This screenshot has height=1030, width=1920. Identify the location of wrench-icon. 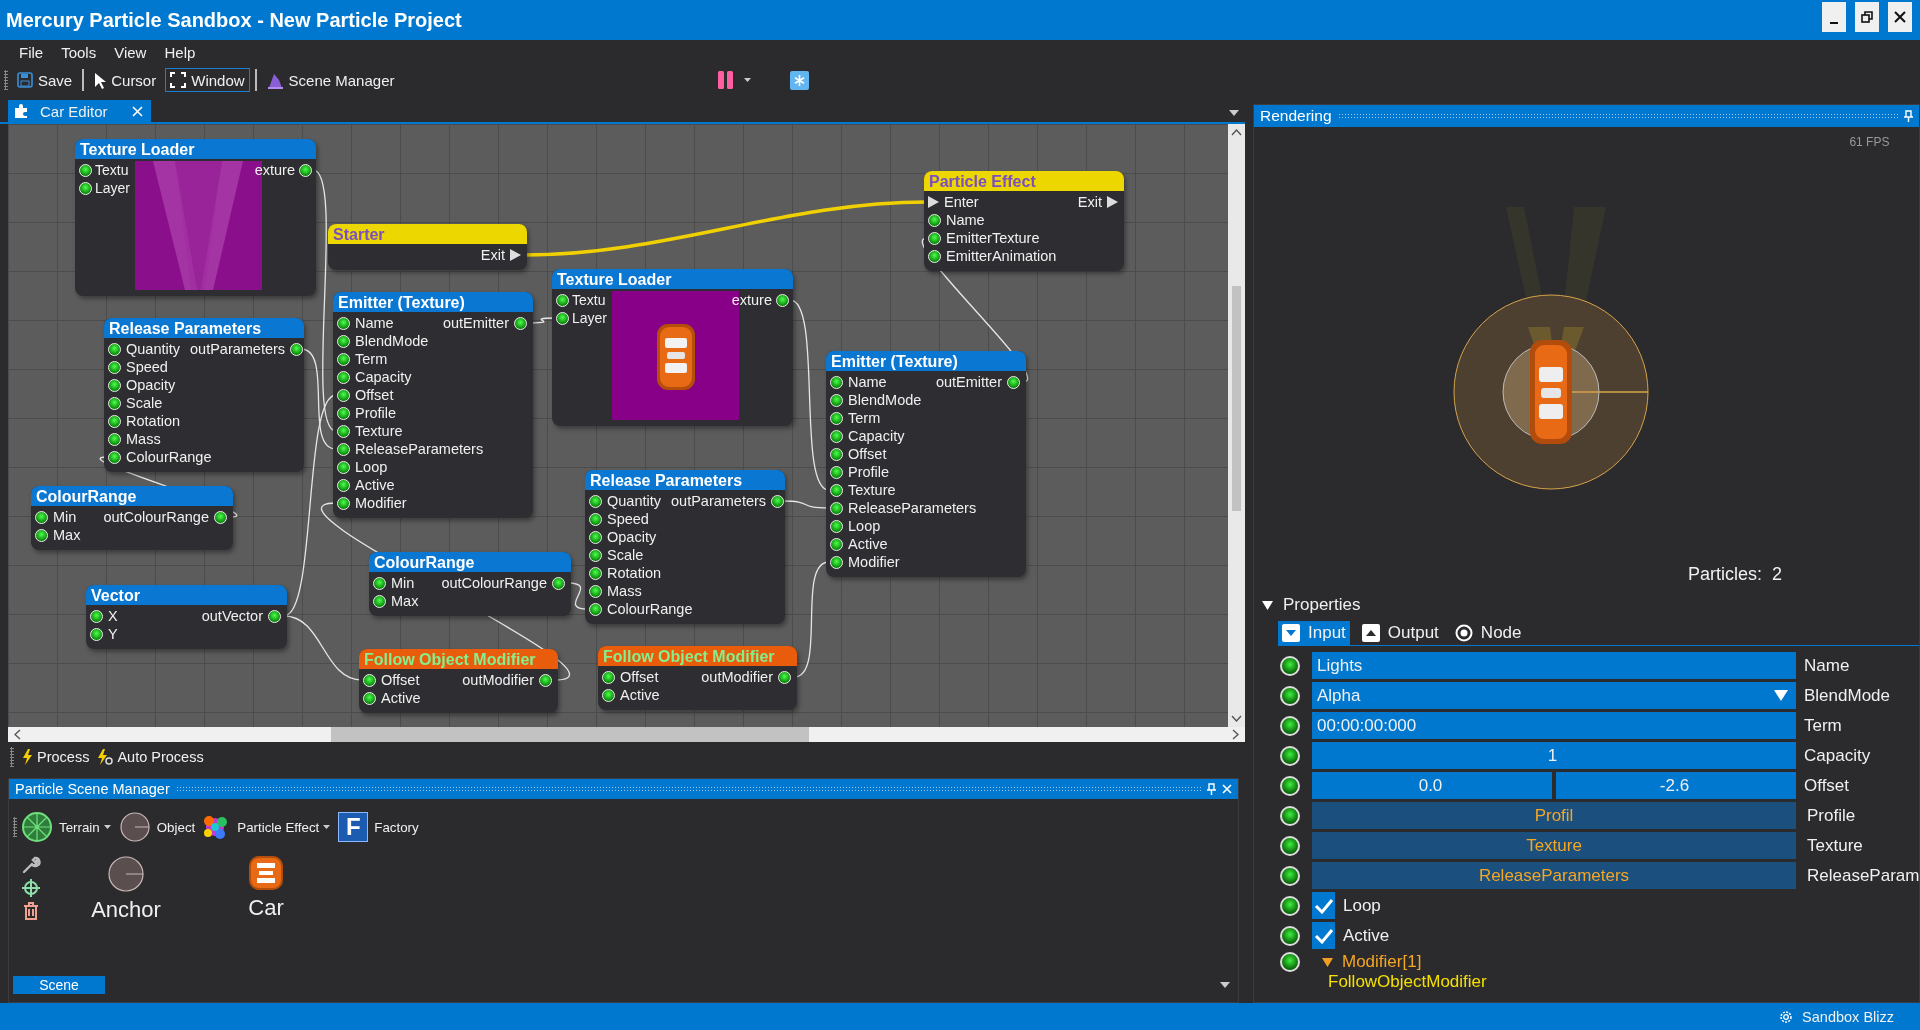
(31, 865).